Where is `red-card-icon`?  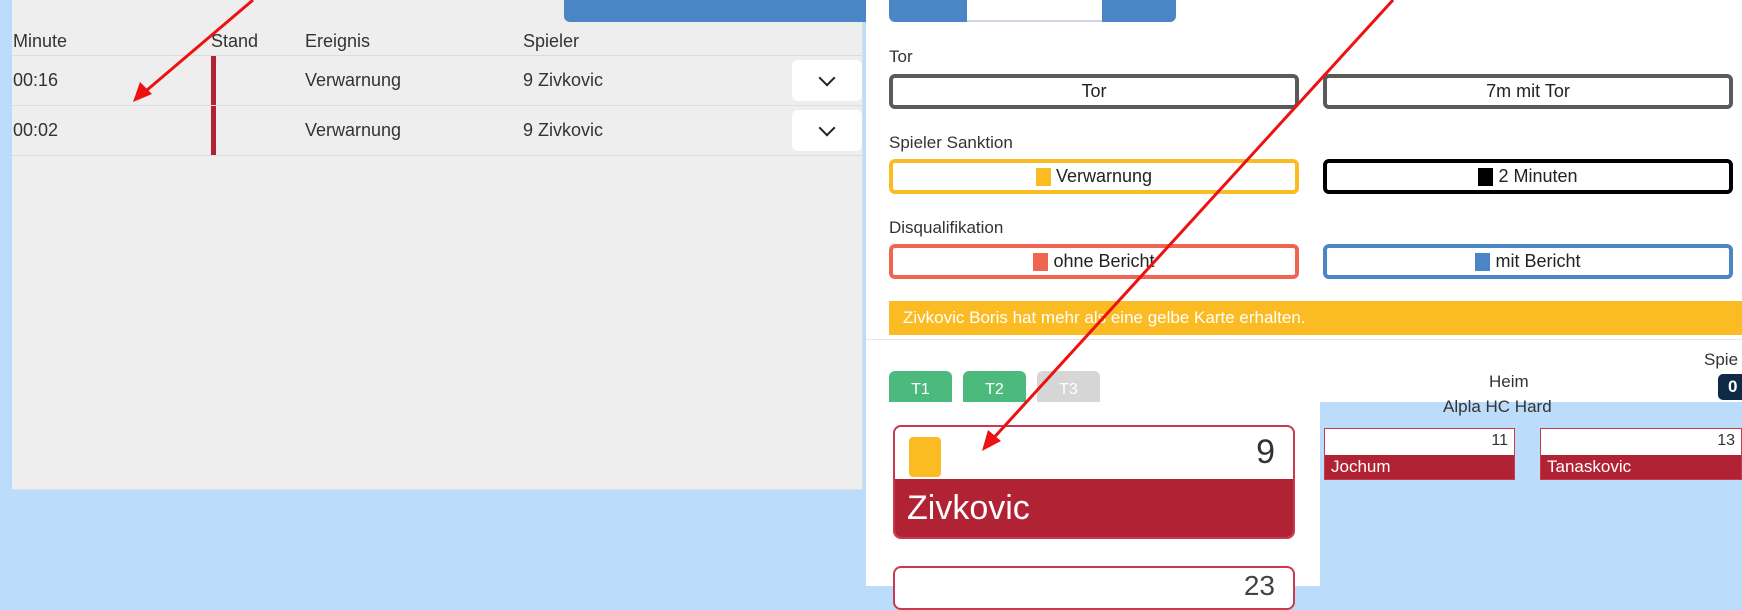
red-card-icon is located at coordinates (1041, 261).